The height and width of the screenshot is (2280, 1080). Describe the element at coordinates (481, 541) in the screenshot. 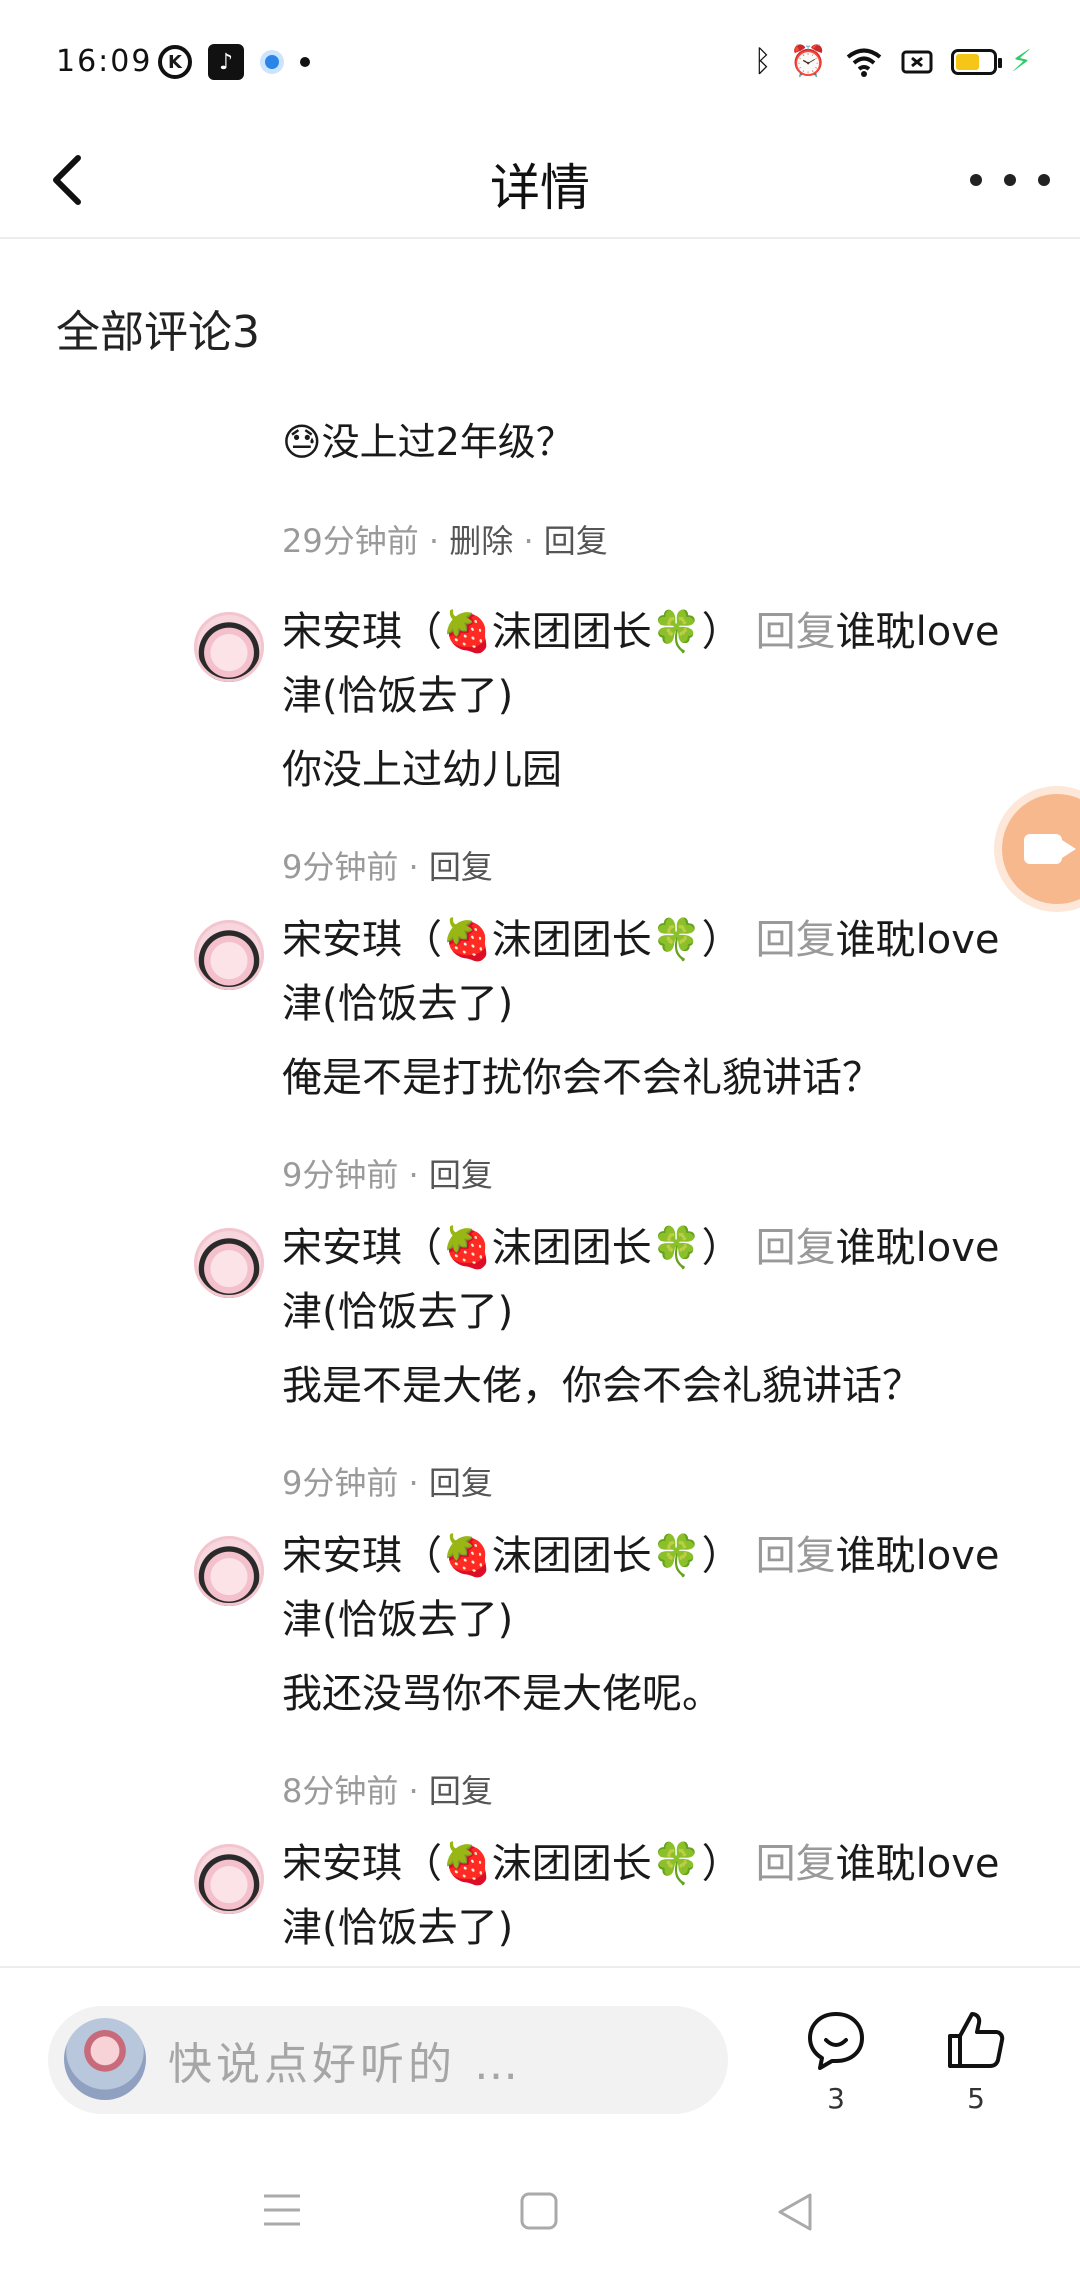

I see `delete-button: 删除` at that location.